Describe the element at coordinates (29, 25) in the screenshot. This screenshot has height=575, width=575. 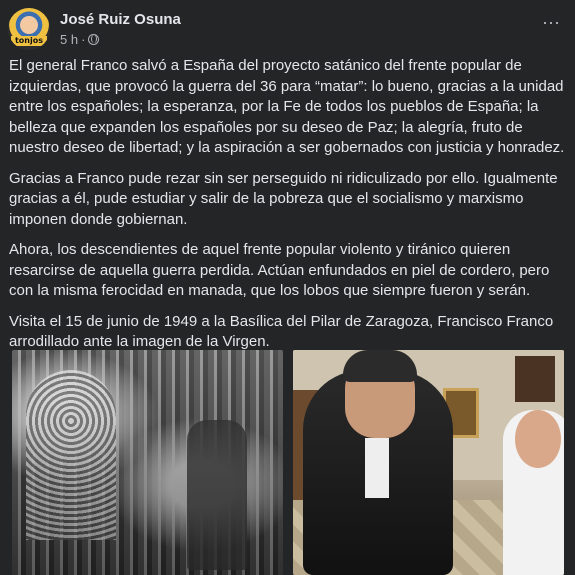
I see `avatar-face` at that location.